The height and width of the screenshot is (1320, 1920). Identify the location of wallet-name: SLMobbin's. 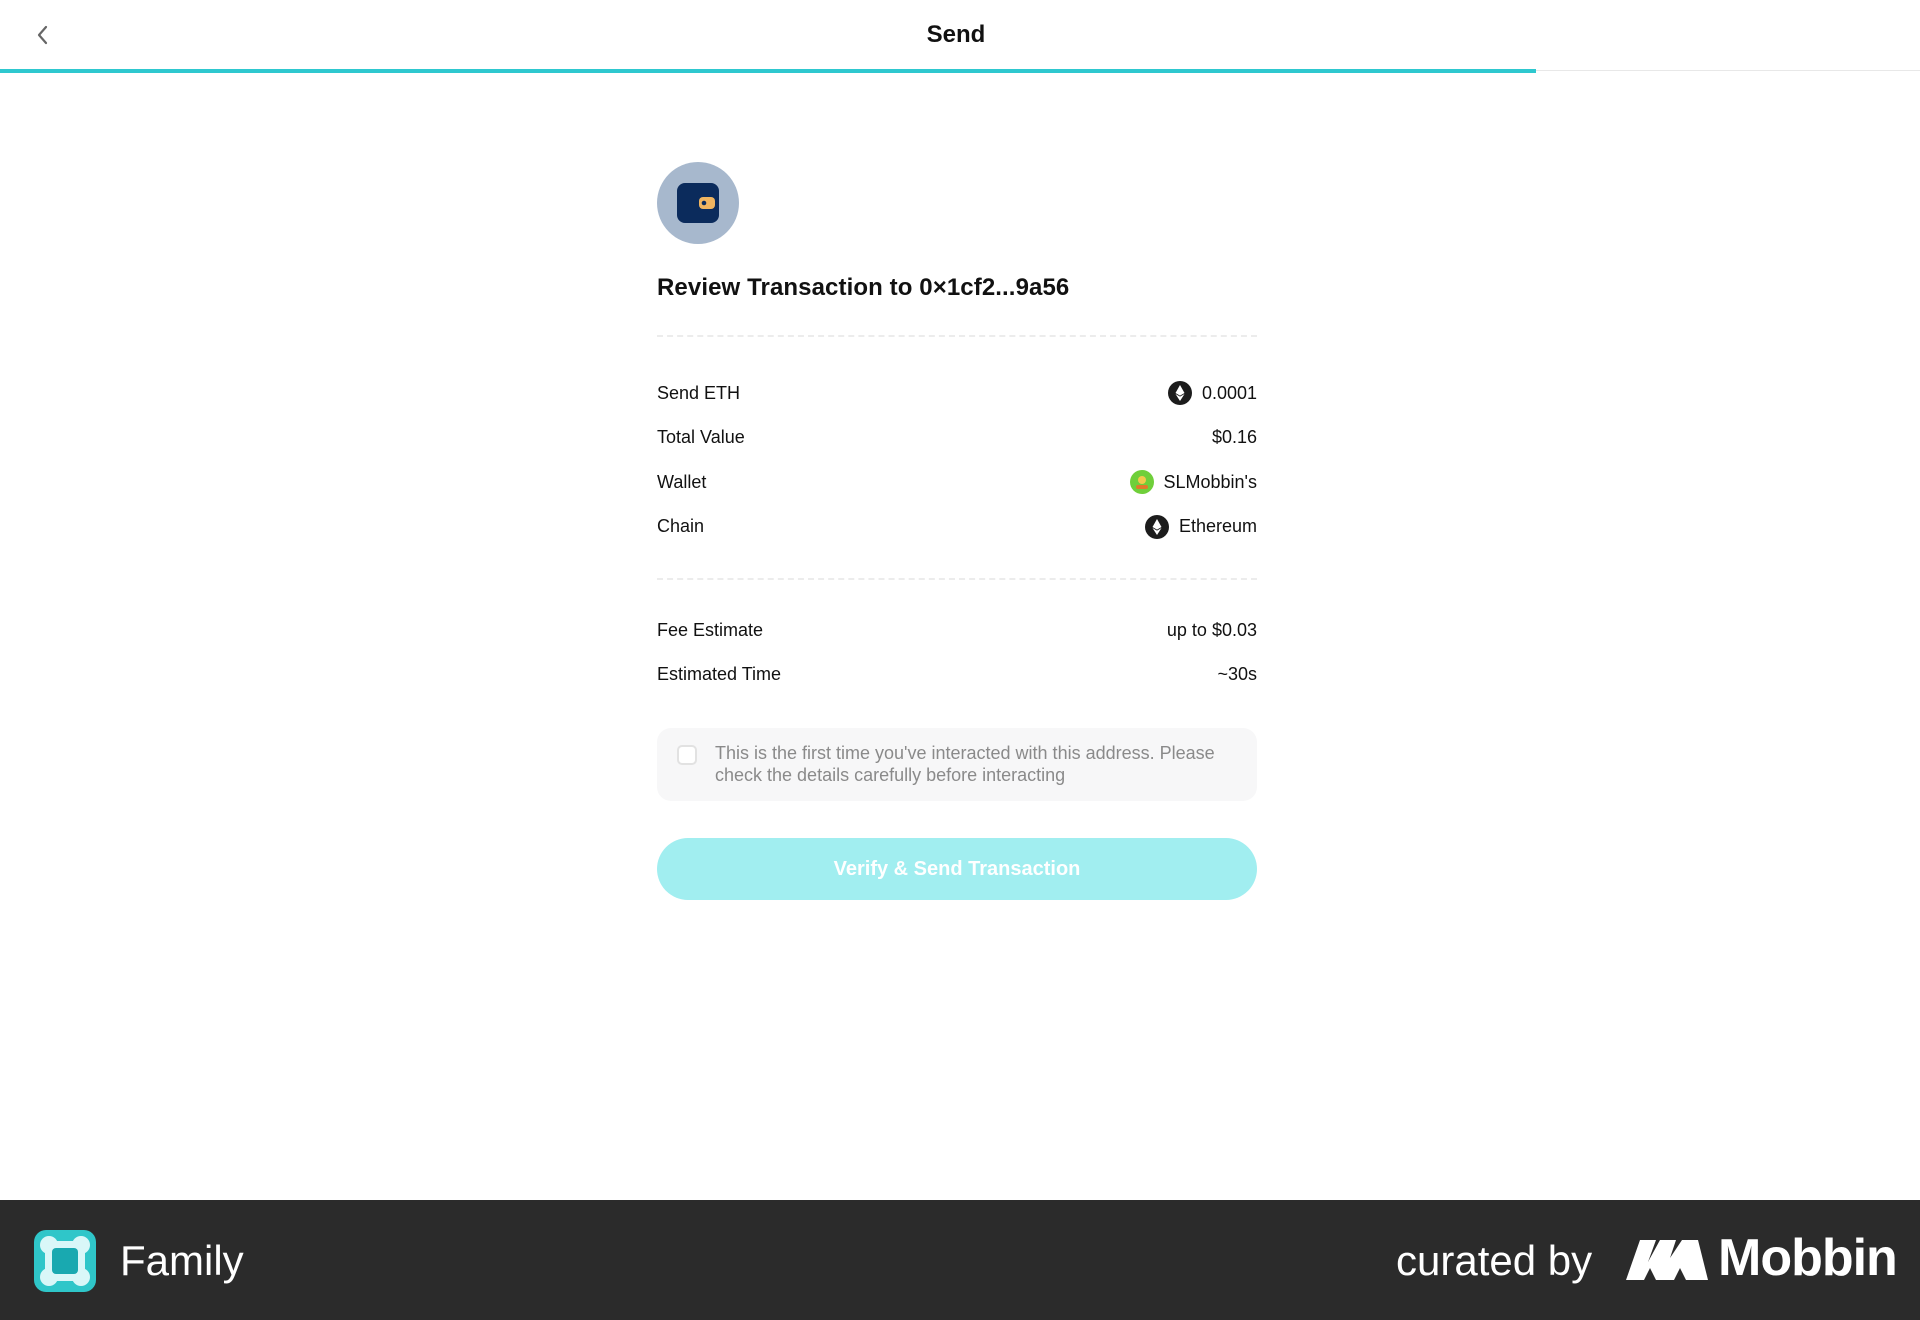
(1210, 481).